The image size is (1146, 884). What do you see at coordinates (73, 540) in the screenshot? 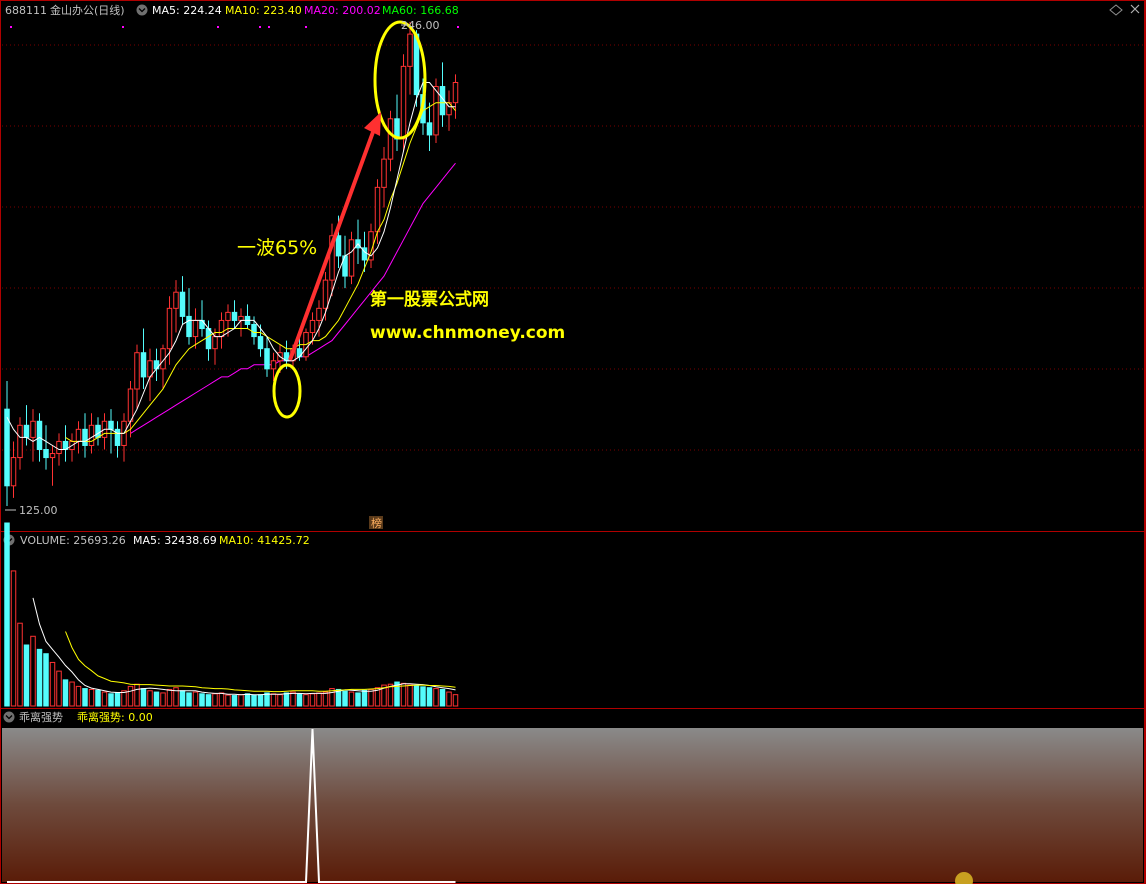
I see `volume-label: VOLUME: 25693.26` at bounding box center [73, 540].